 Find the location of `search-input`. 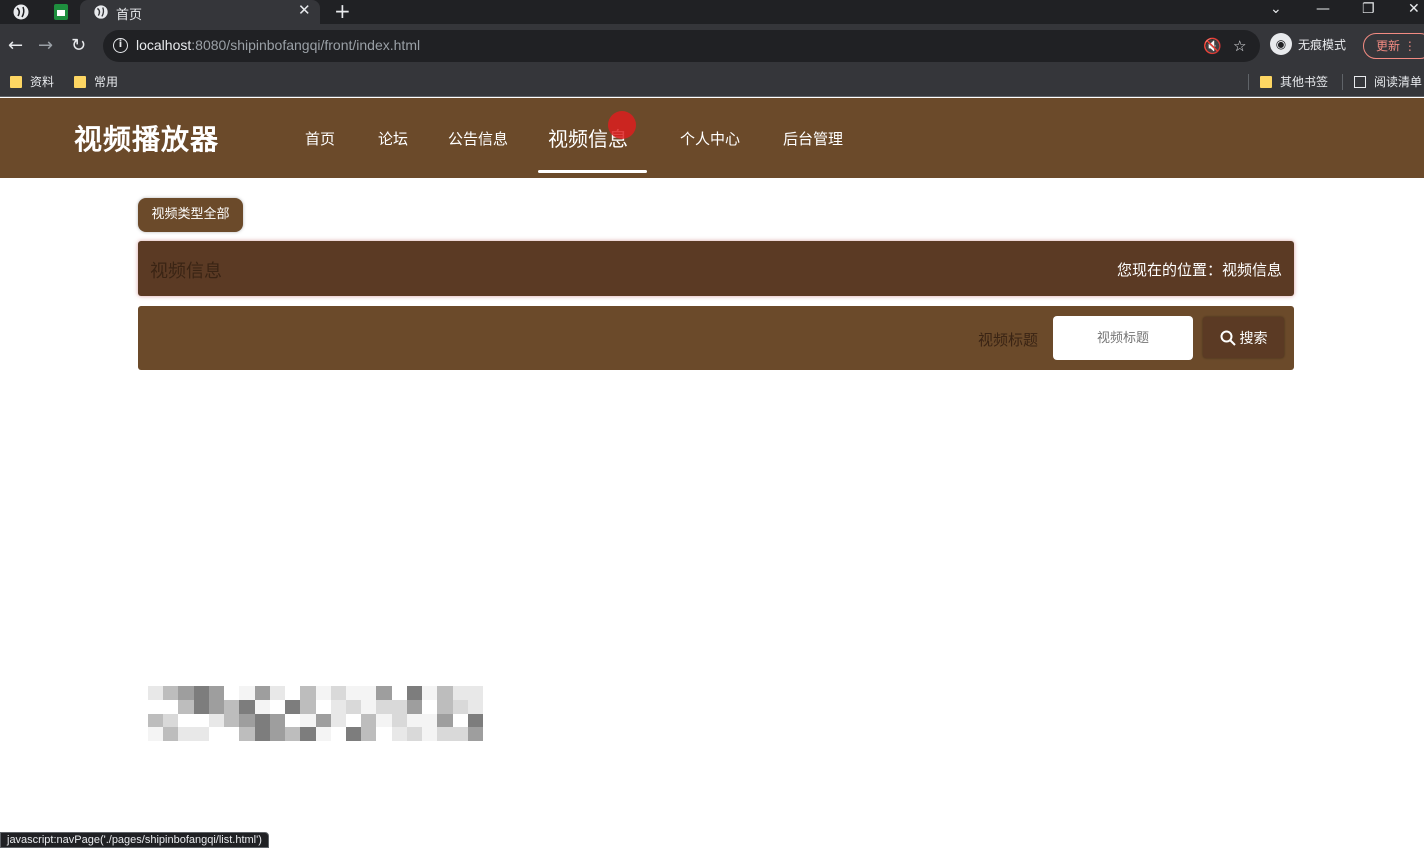

search-input is located at coordinates (1123, 338).